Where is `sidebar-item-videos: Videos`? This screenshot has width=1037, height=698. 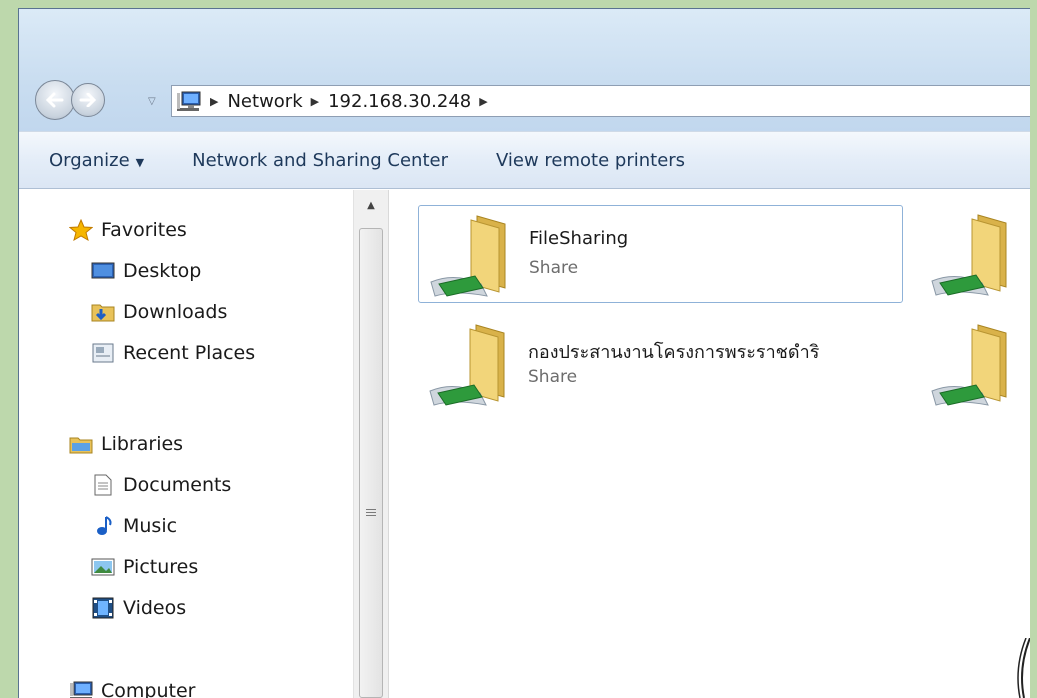
sidebar-item-videos: Videos is located at coordinates (138, 608).